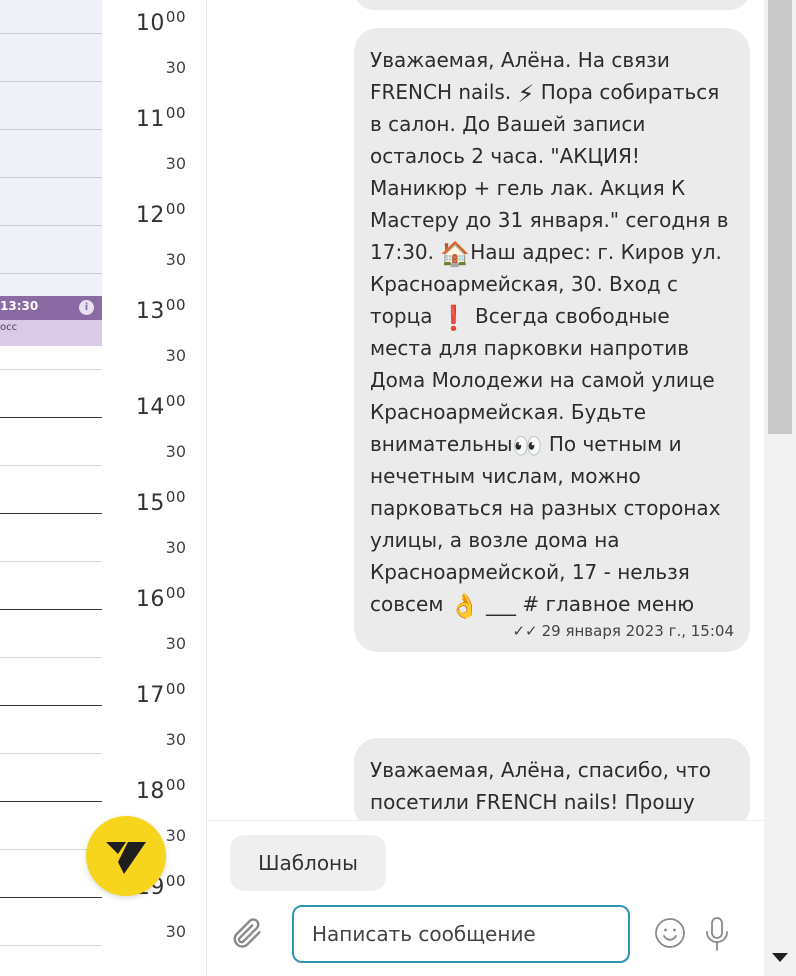 This screenshot has height=976, width=796. I want to click on calendar-event-subtitle: осс, so click(9, 327).